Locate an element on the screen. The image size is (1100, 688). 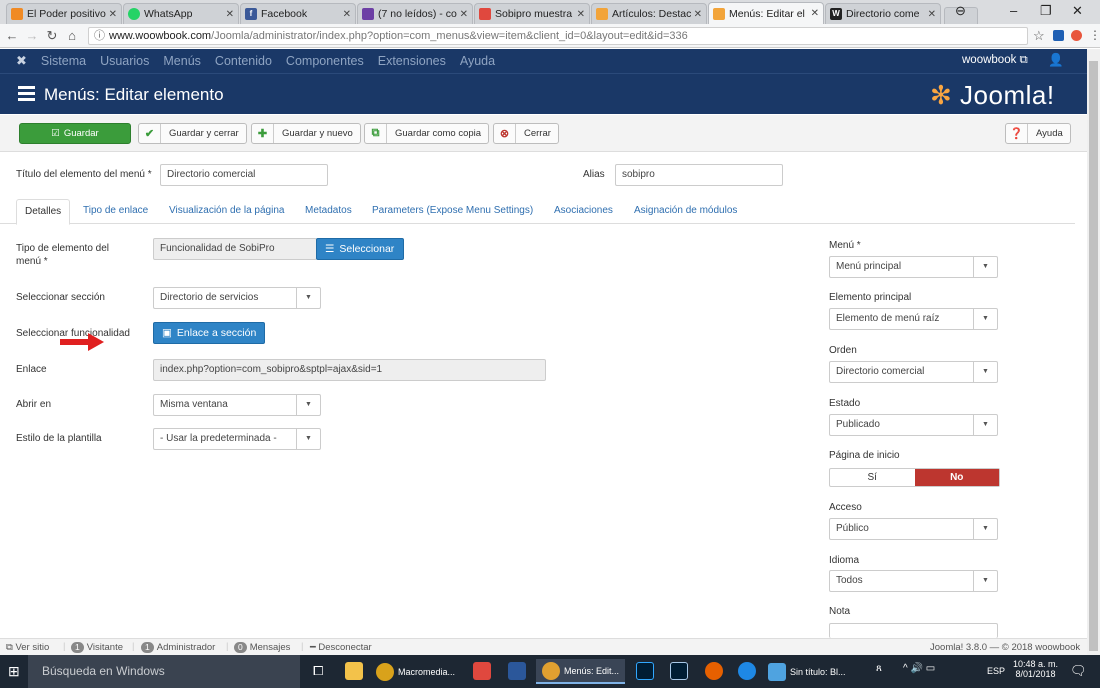
alias-input: sobipro is located at coordinates (699, 175).